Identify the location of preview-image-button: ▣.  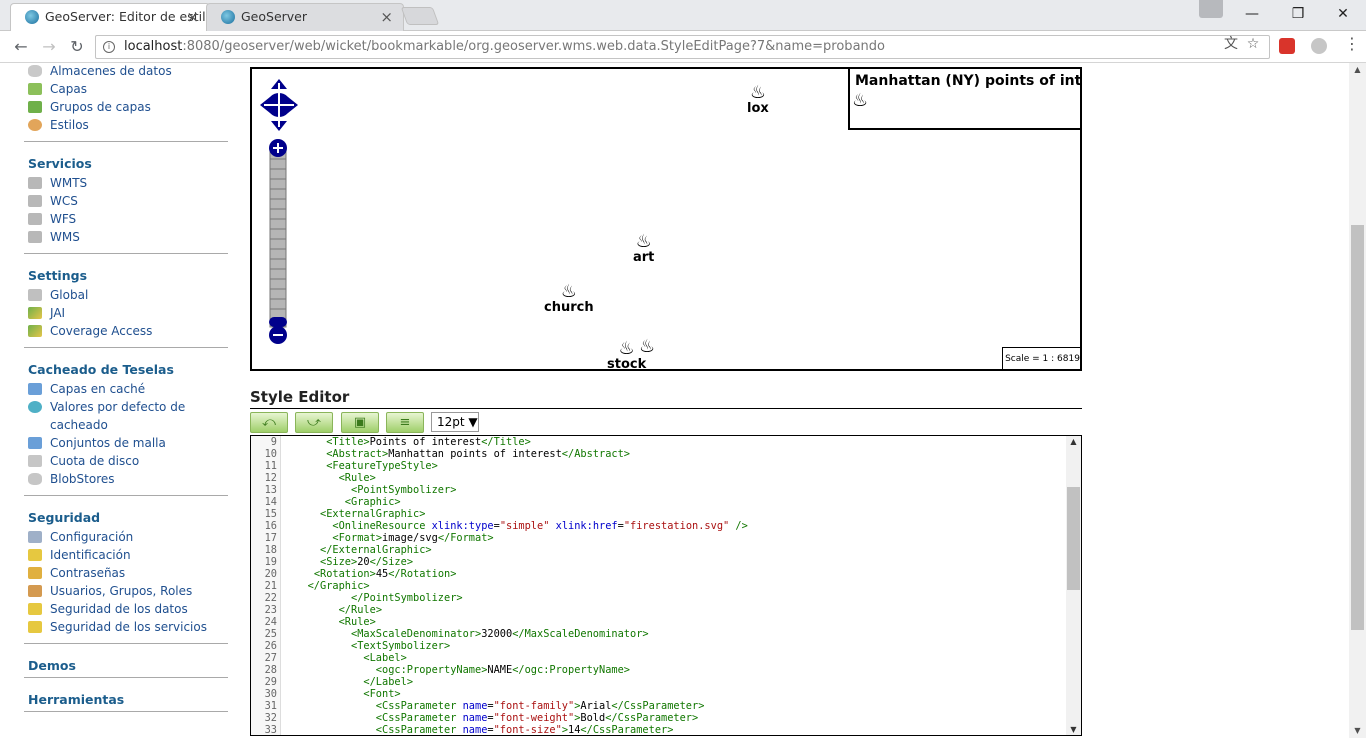
(360, 422).